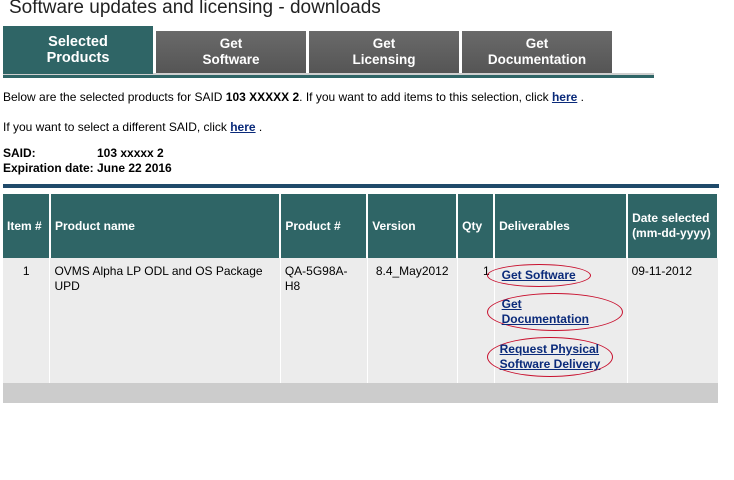  I want to click on highlight-circle: Get Documentation, so click(554, 312).